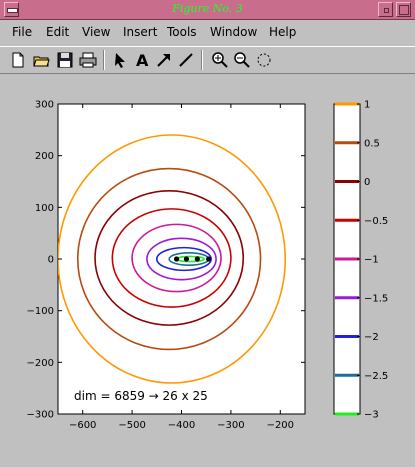 Image resolution: width=415 pixels, height=467 pixels. I want to click on menu-view: View, so click(96, 32).